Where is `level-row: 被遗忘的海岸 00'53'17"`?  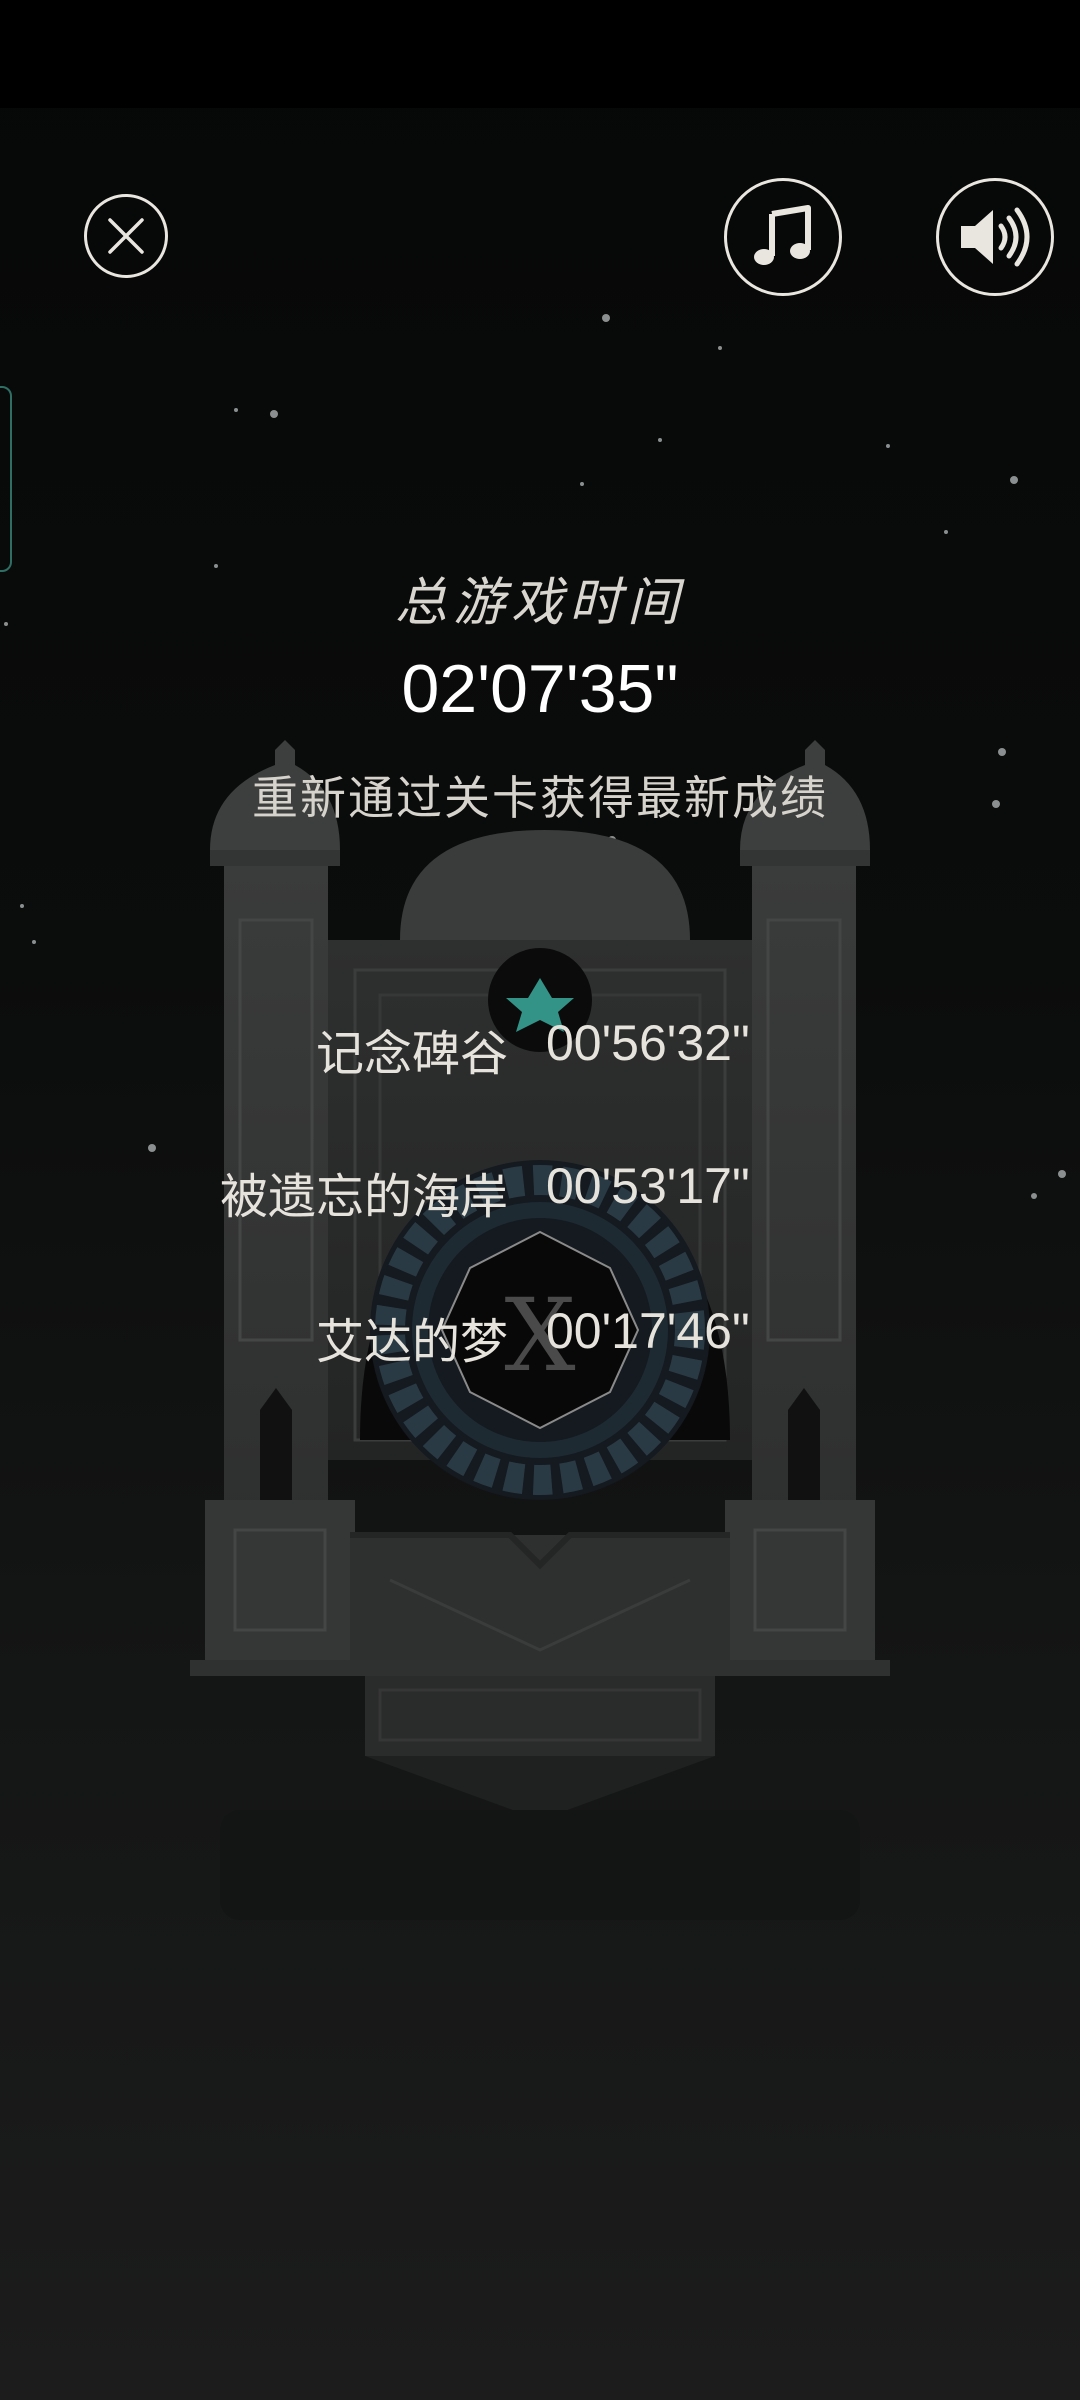
level-row: 被遗忘的海岸 00'53'17" is located at coordinates (540, 1192).